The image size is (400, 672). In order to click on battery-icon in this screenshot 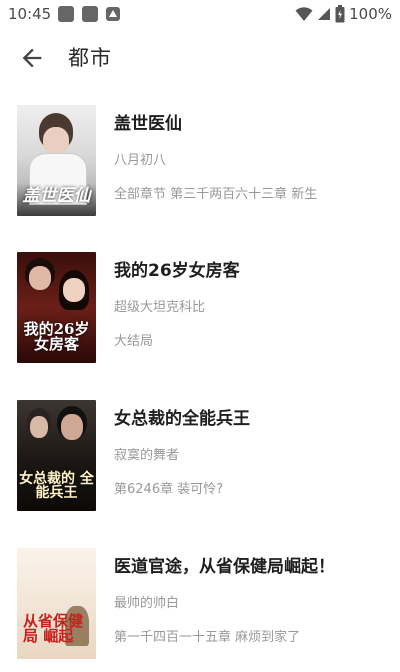, I will do `click(340, 14)`.